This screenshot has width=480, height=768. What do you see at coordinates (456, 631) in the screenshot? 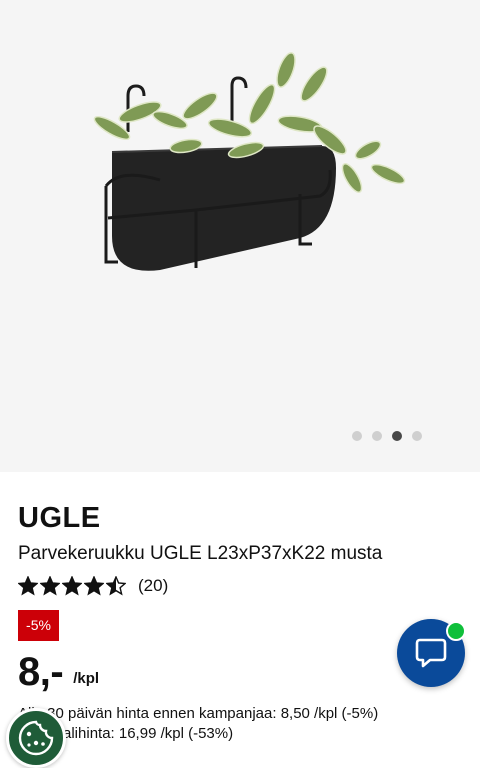
I see `online-status-dot` at bounding box center [456, 631].